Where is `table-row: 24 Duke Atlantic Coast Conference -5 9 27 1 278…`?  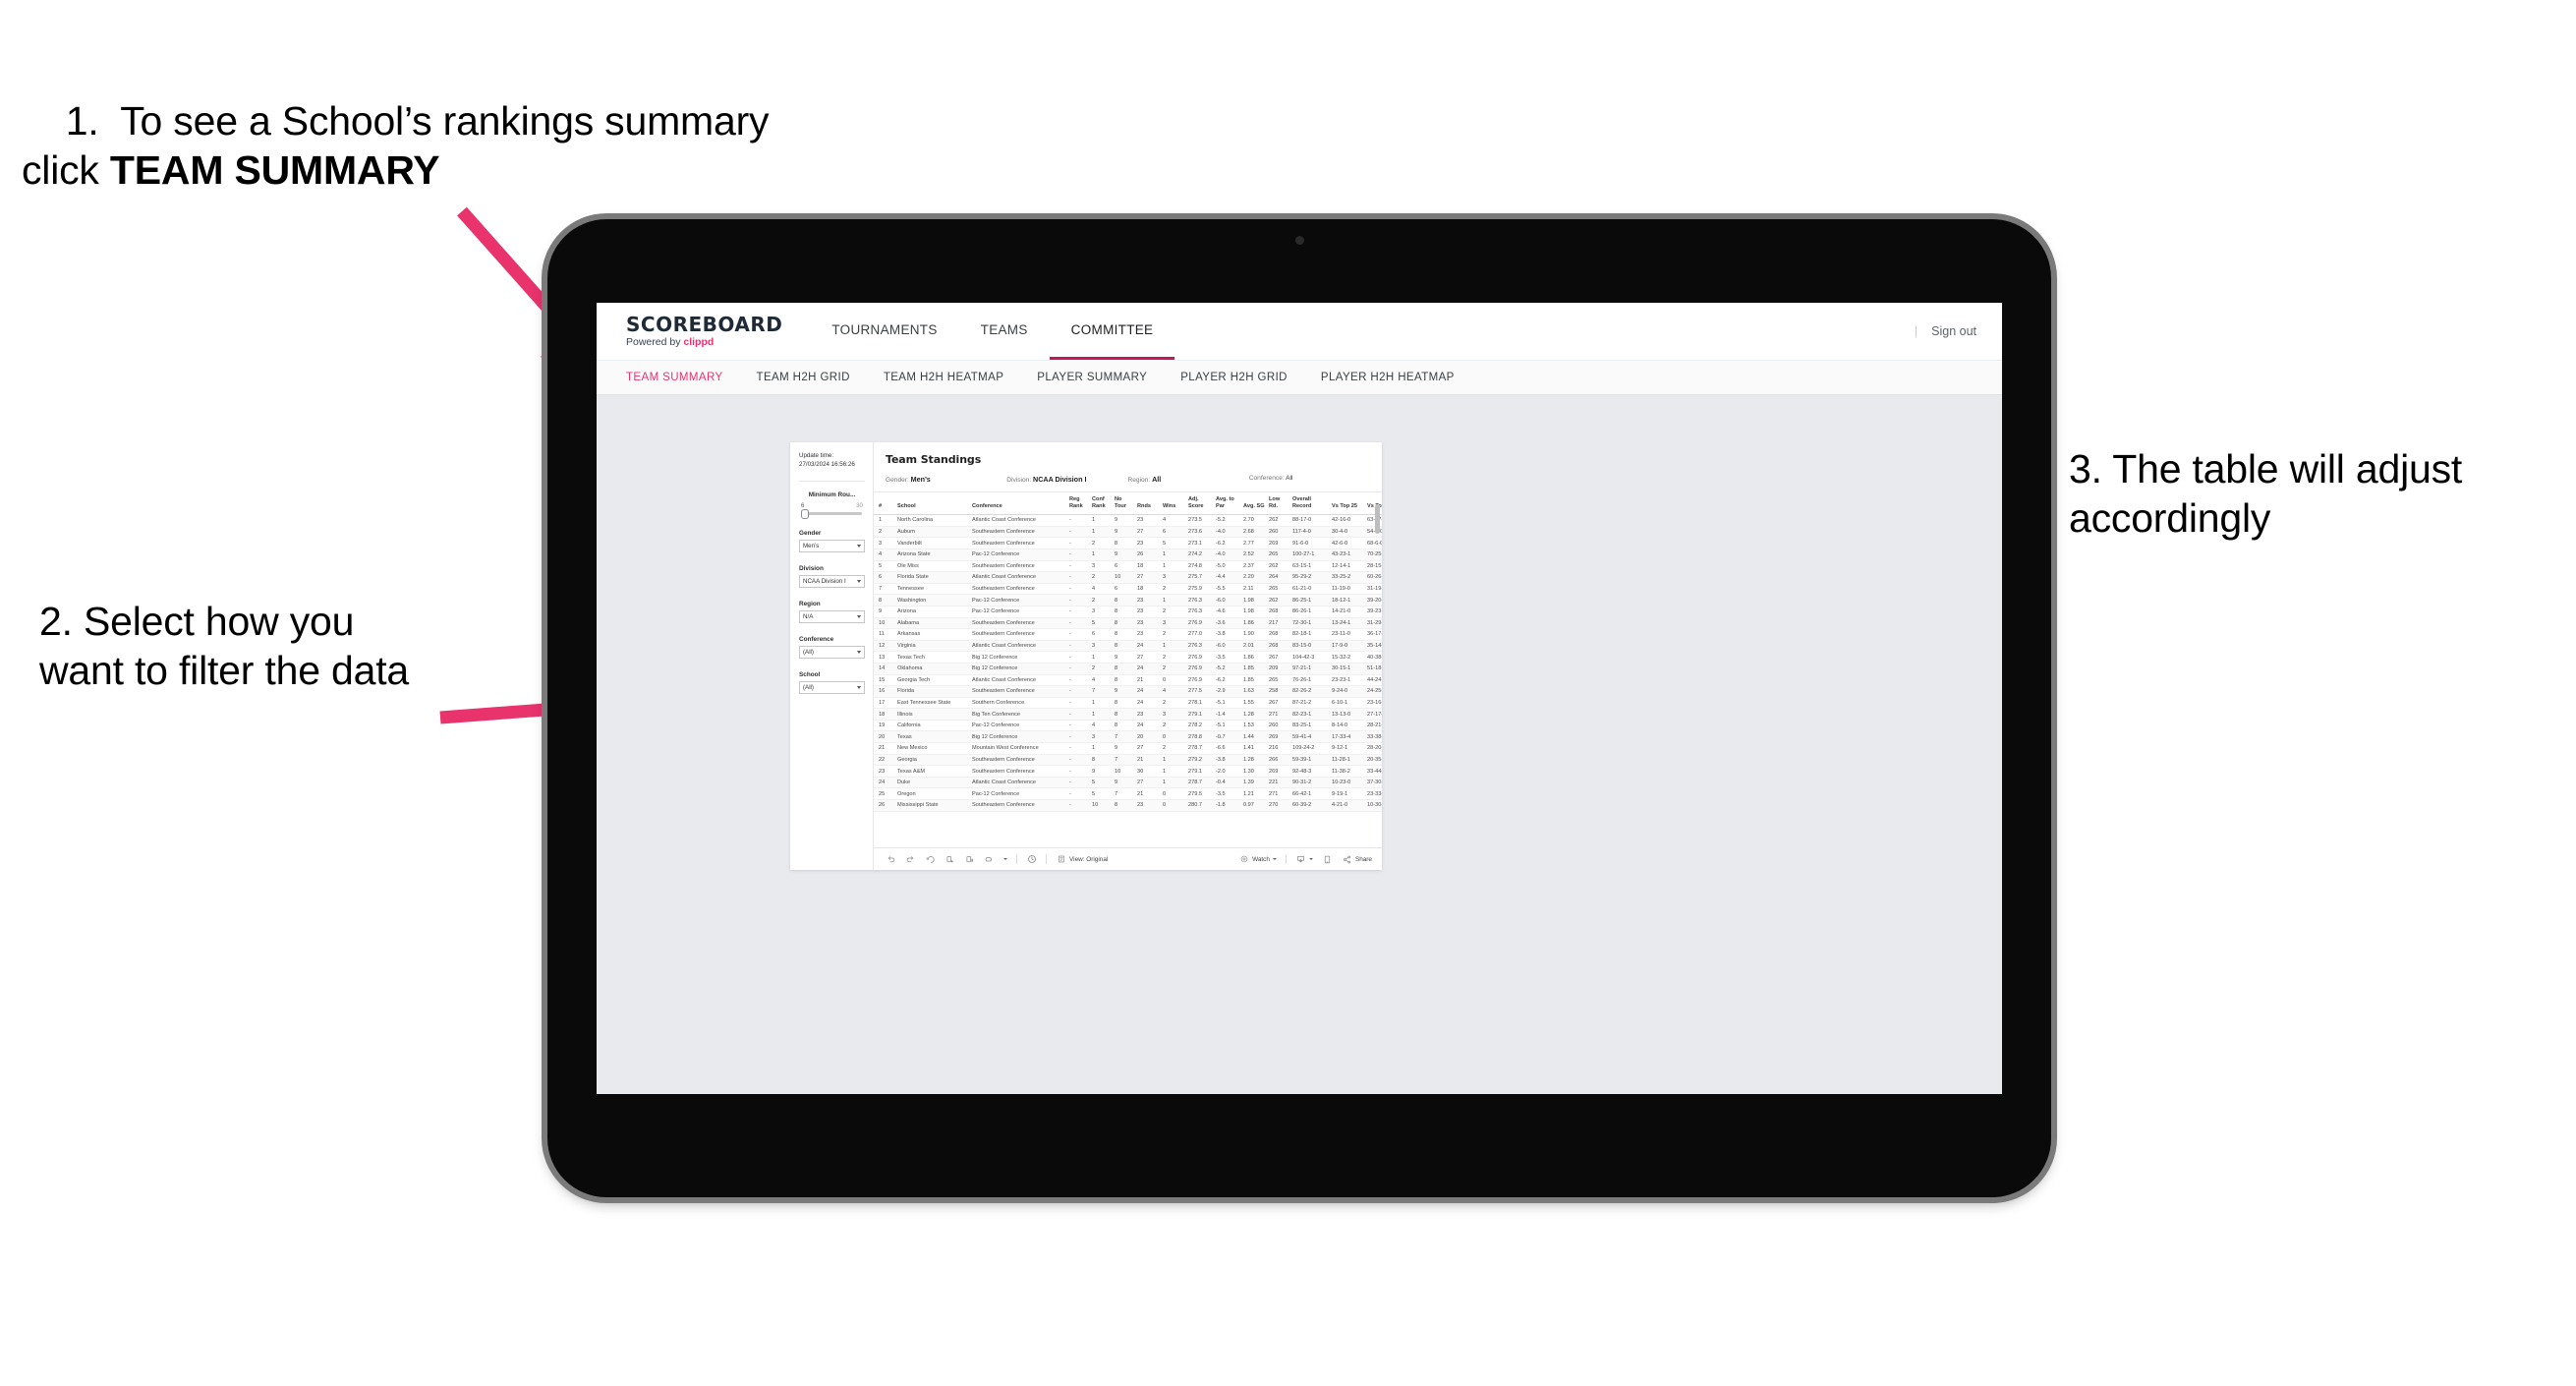 table-row: 24 Duke Atlantic Coast Conference -5 9 27 1 278… is located at coordinates (1128, 783).